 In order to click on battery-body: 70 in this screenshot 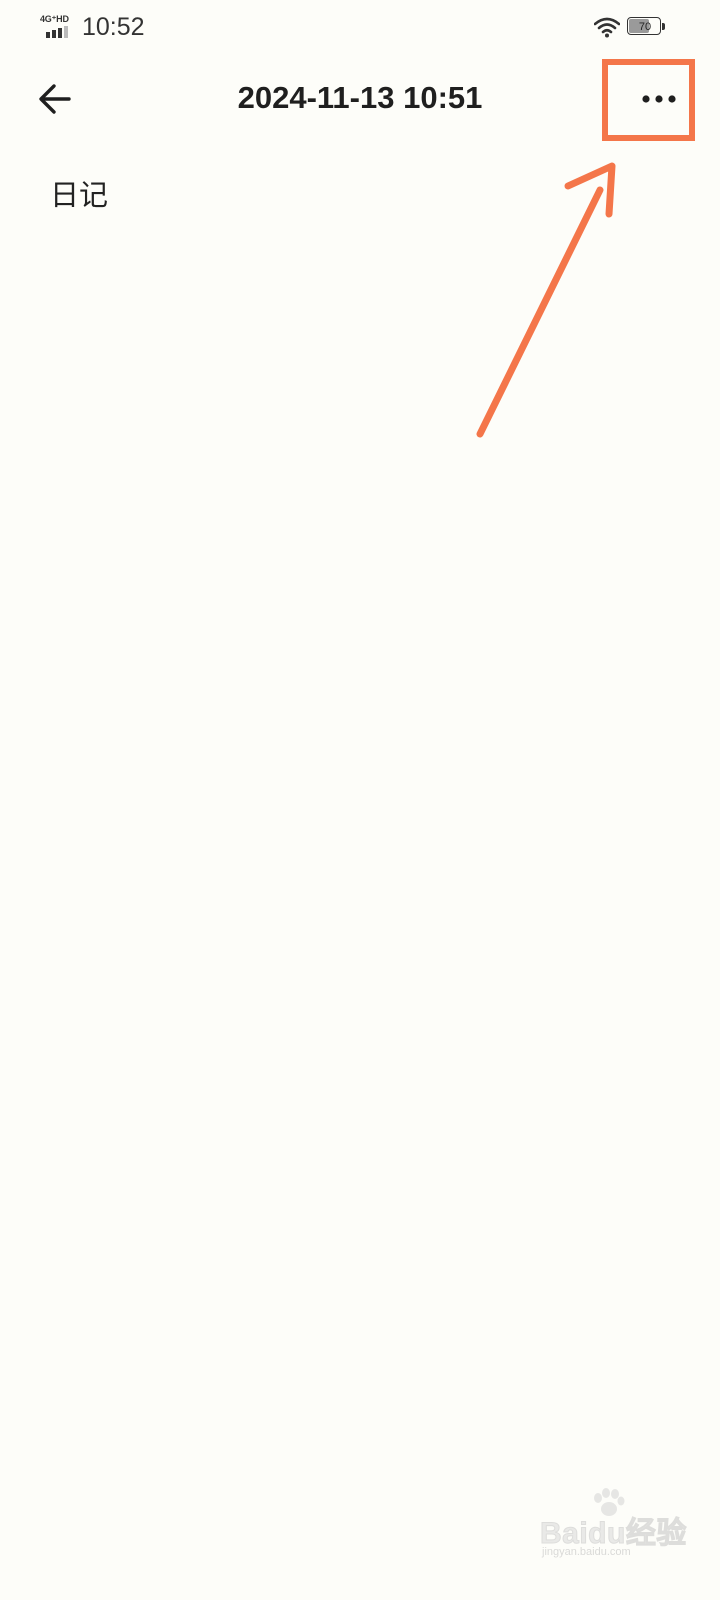, I will do `click(644, 26)`.